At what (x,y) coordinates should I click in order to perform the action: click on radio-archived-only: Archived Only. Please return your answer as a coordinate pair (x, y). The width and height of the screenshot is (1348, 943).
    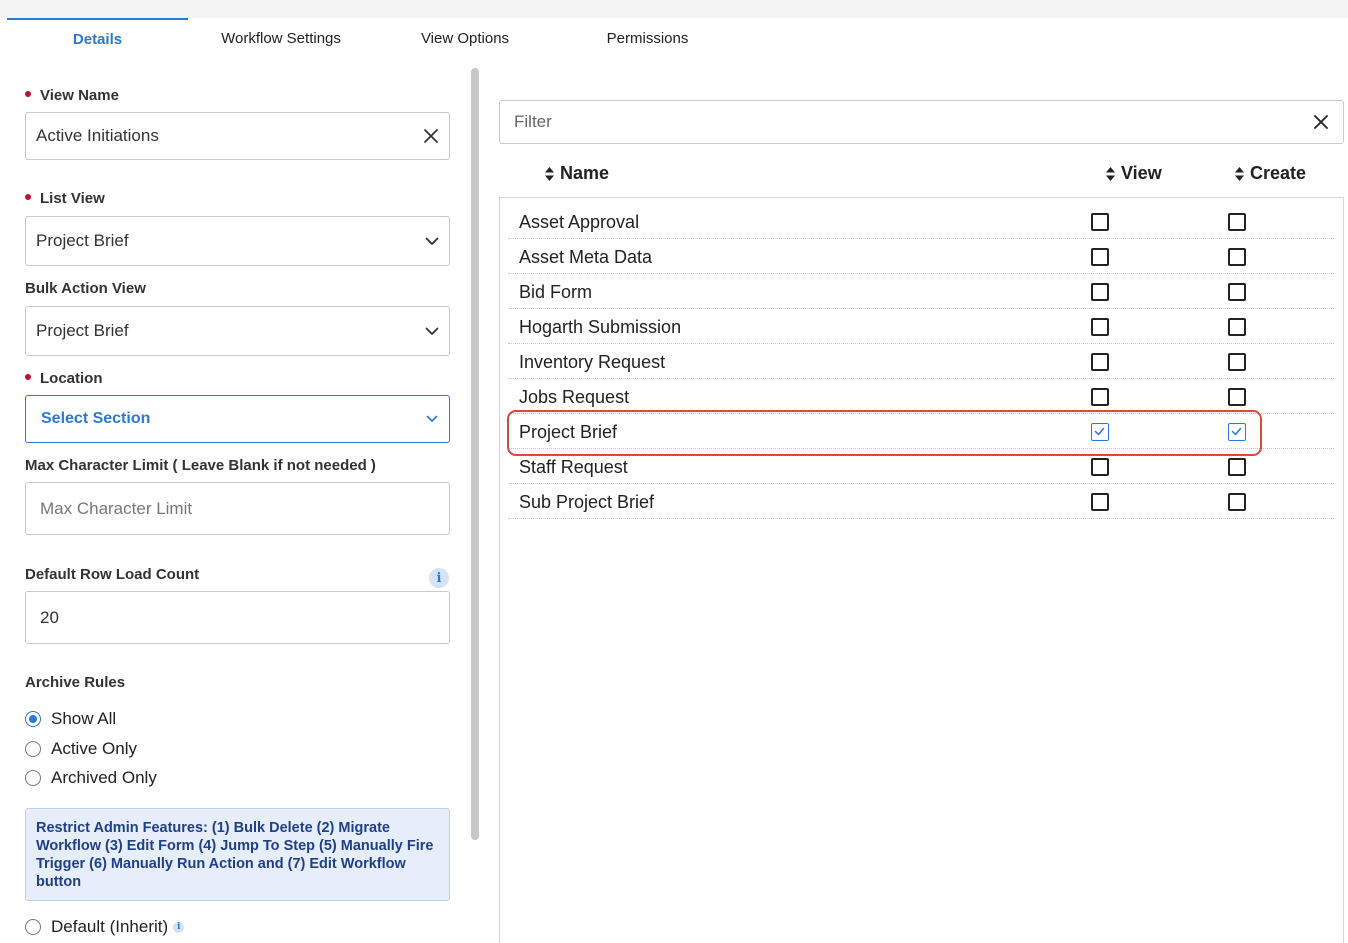
    Looking at the image, I should click on (91, 778).